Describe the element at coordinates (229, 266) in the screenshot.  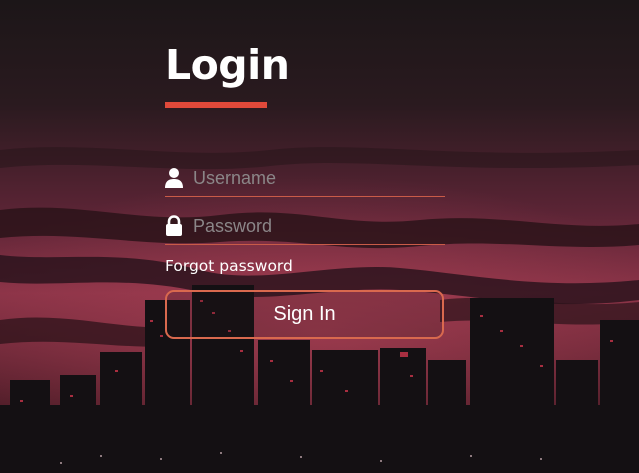
I see `forgot-password-link: Forgot password` at that location.